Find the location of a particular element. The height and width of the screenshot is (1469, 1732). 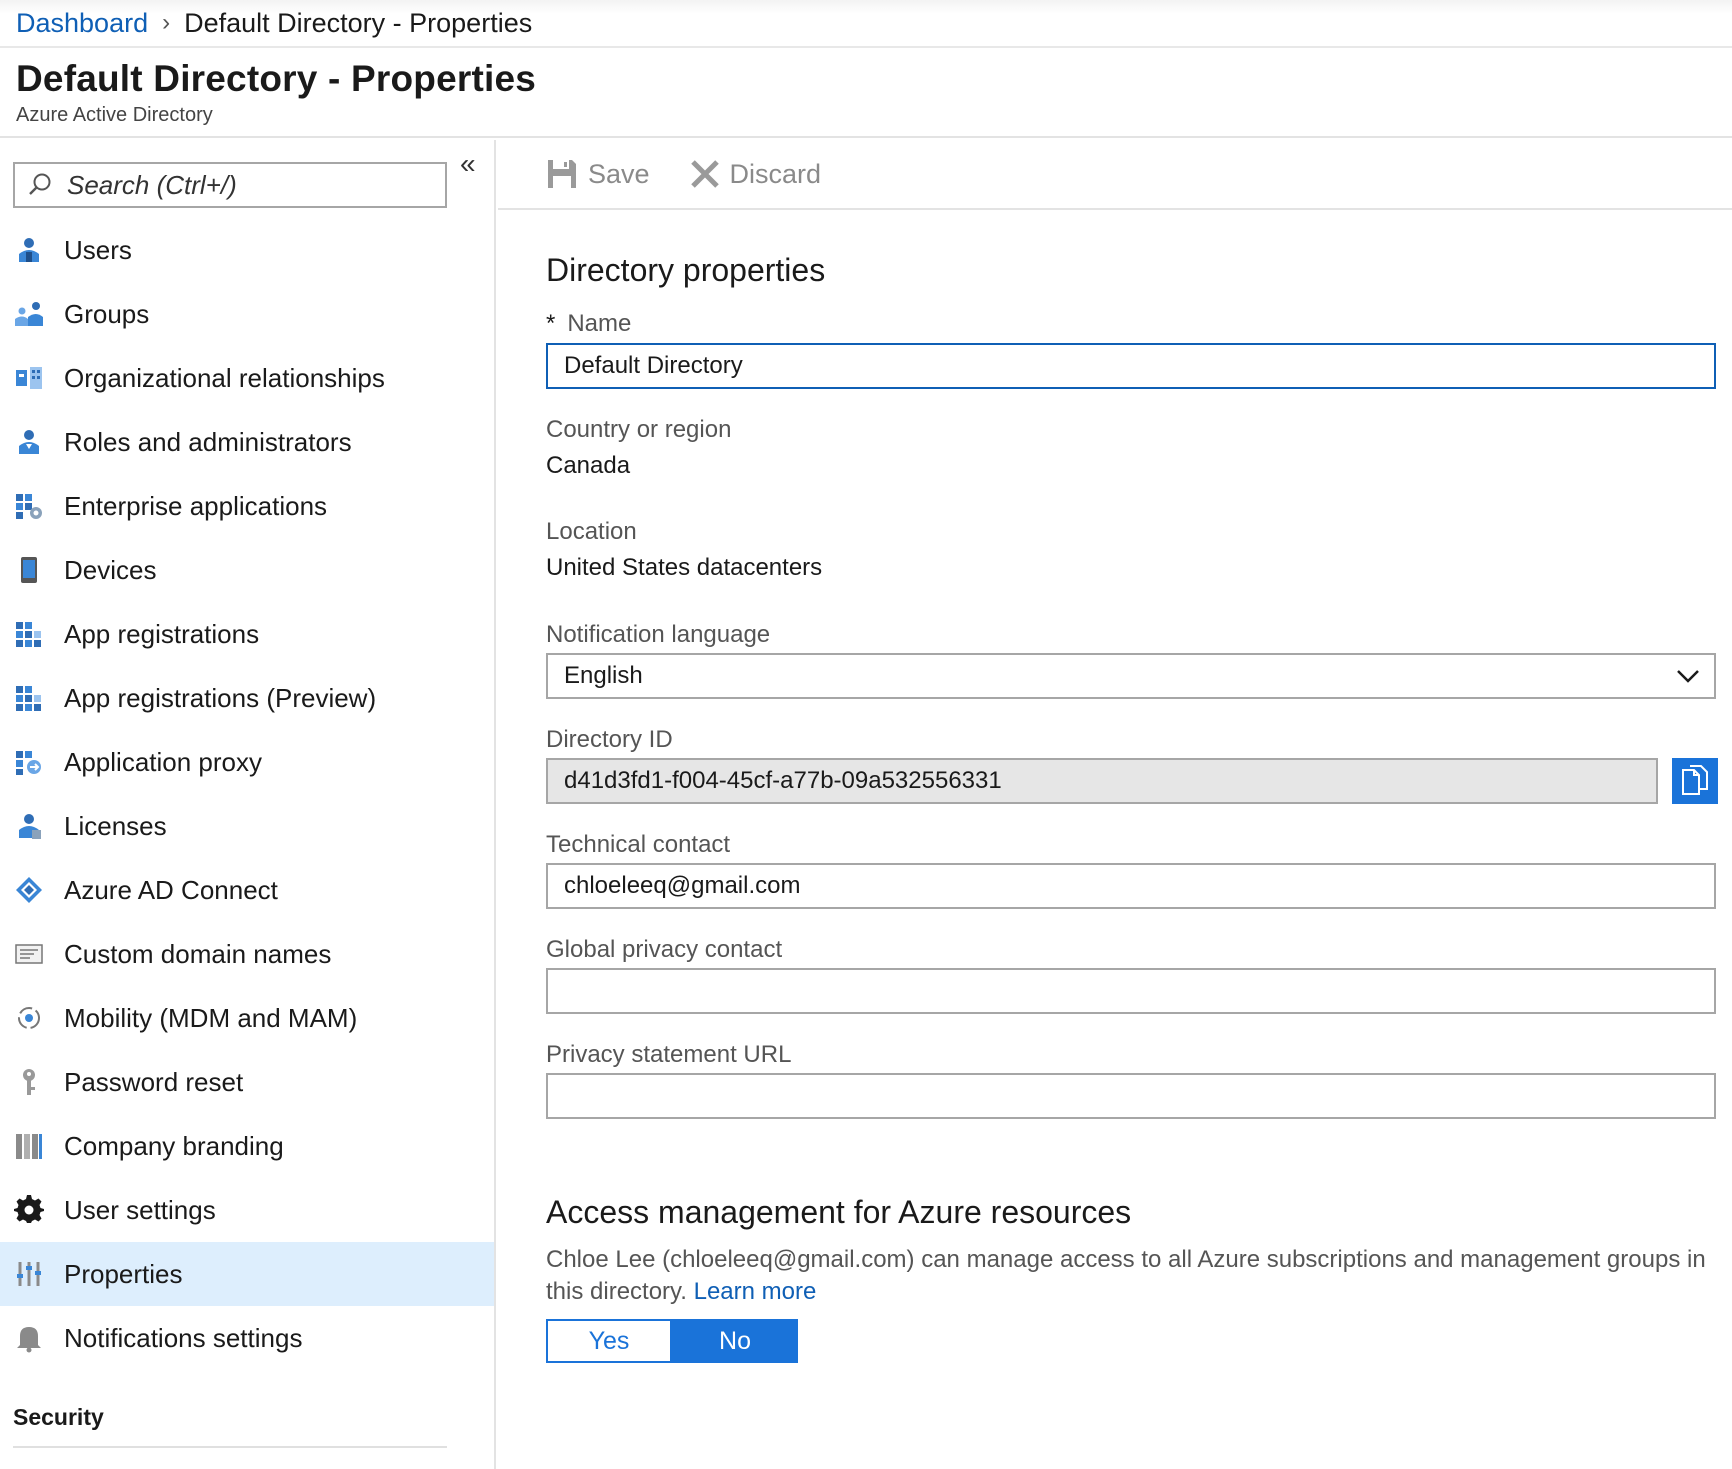

app-proxy-icon is located at coordinates (29, 762).